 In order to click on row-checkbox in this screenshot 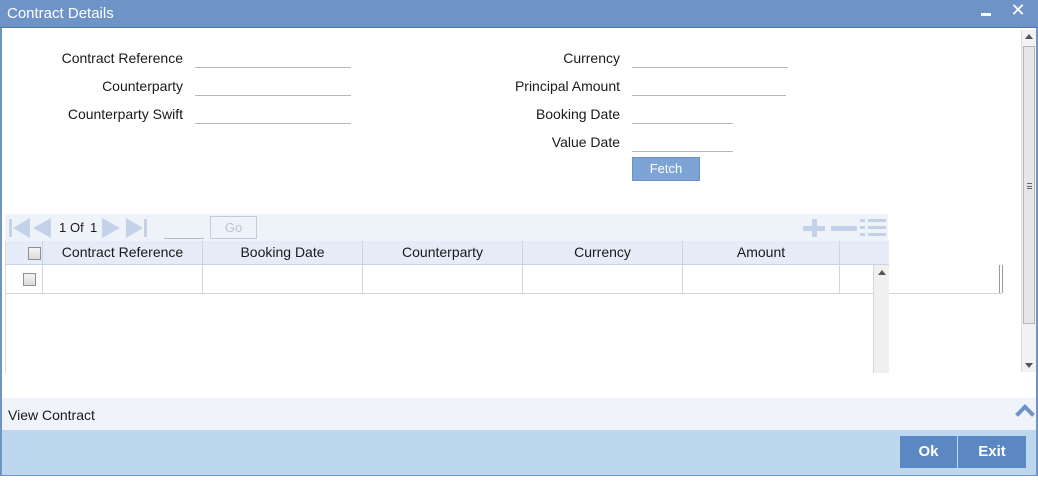, I will do `click(29, 279)`.